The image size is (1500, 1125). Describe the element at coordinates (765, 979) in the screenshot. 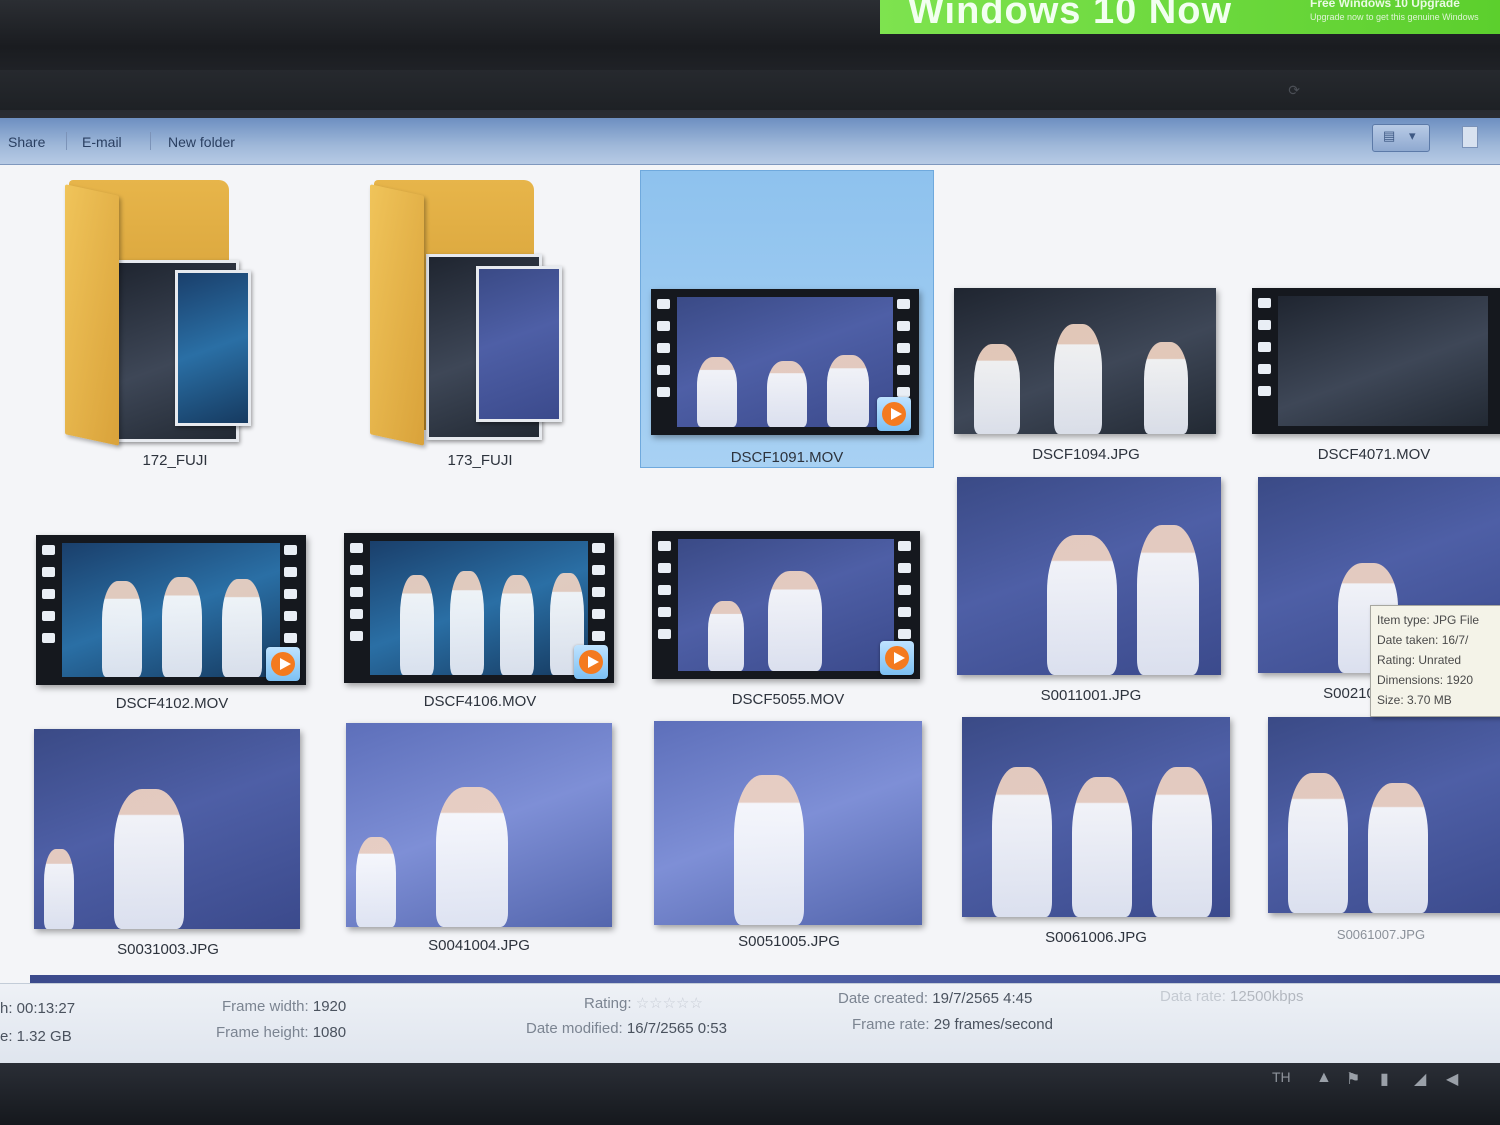

I see `next-row-thumbnails` at that location.